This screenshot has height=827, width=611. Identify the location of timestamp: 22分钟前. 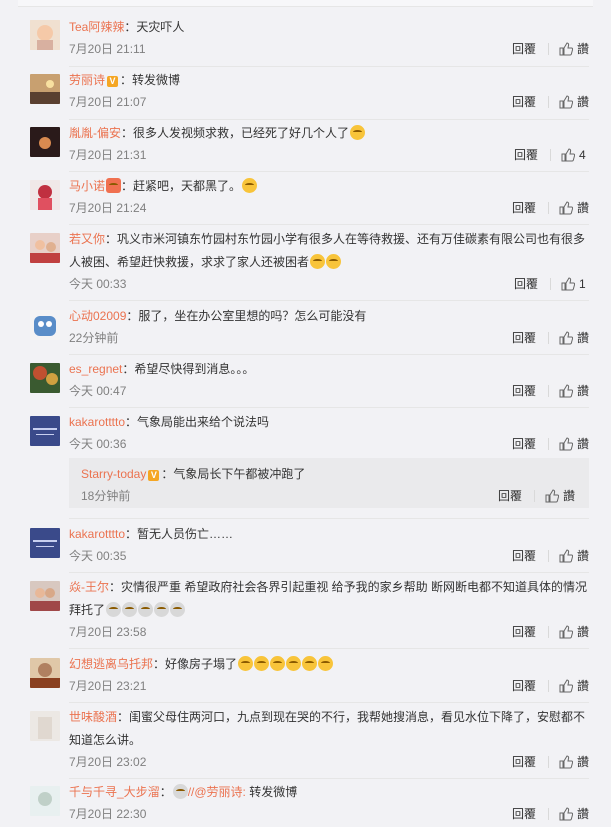
(94, 338).